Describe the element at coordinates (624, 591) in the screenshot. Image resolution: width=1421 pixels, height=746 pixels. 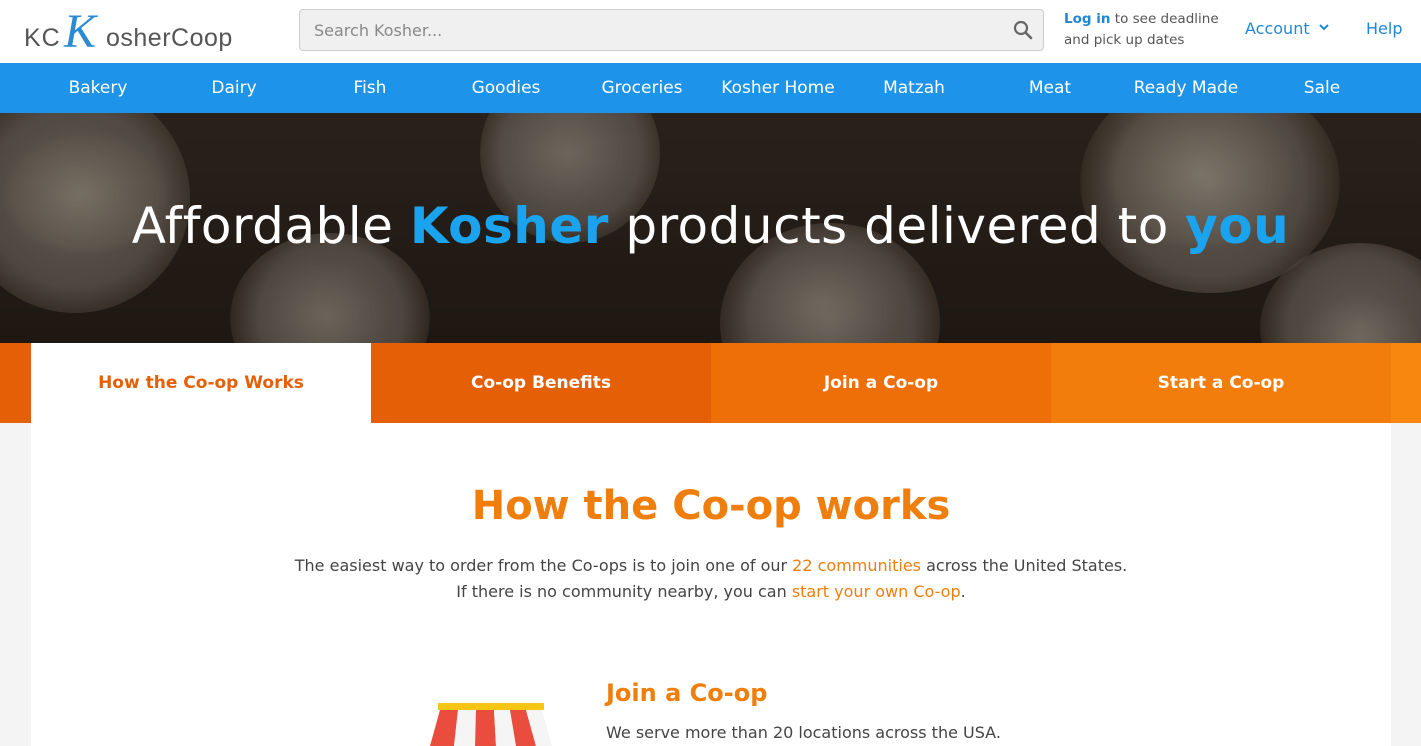
I see `intro-text-2a: If there is no community nearby, you can` at that location.